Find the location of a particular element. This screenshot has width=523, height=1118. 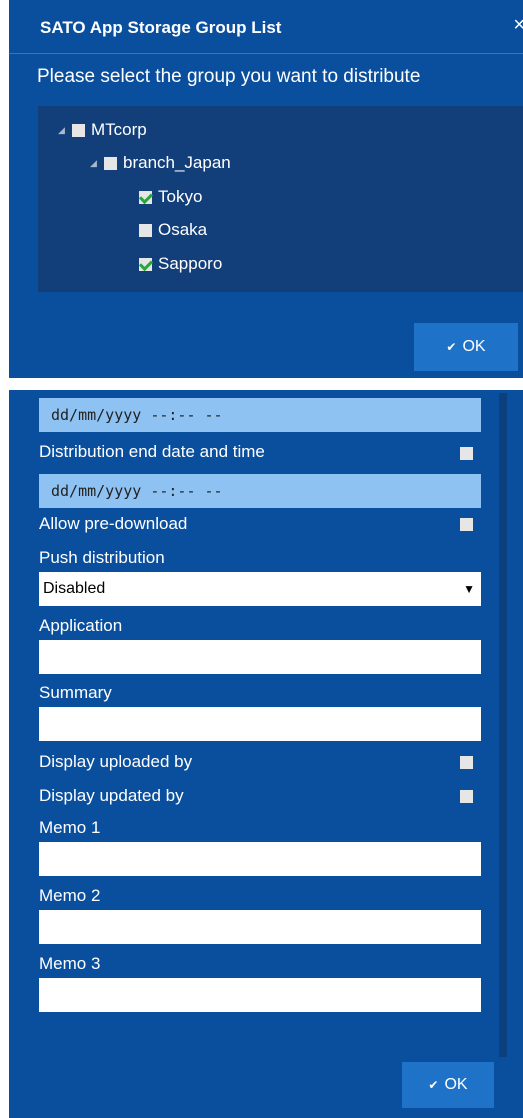

tree-node-mtcorp: ◢ MTcorp is located at coordinates (102, 130).